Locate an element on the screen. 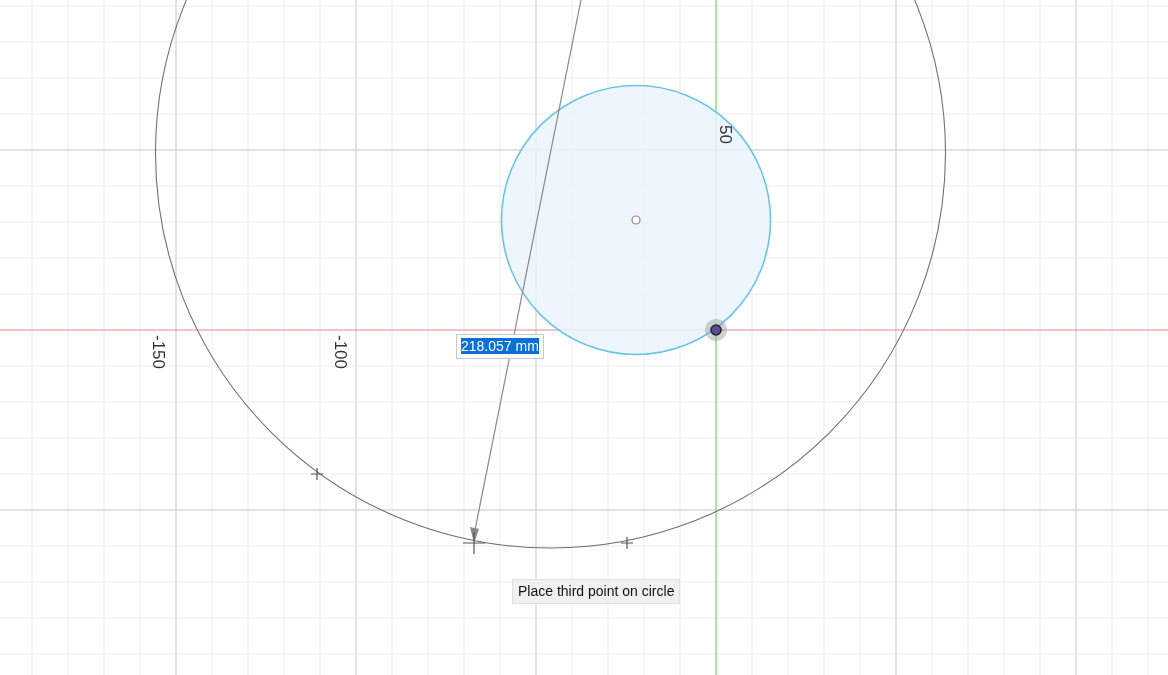  dimension-input: 218.057 mm is located at coordinates (500, 346).